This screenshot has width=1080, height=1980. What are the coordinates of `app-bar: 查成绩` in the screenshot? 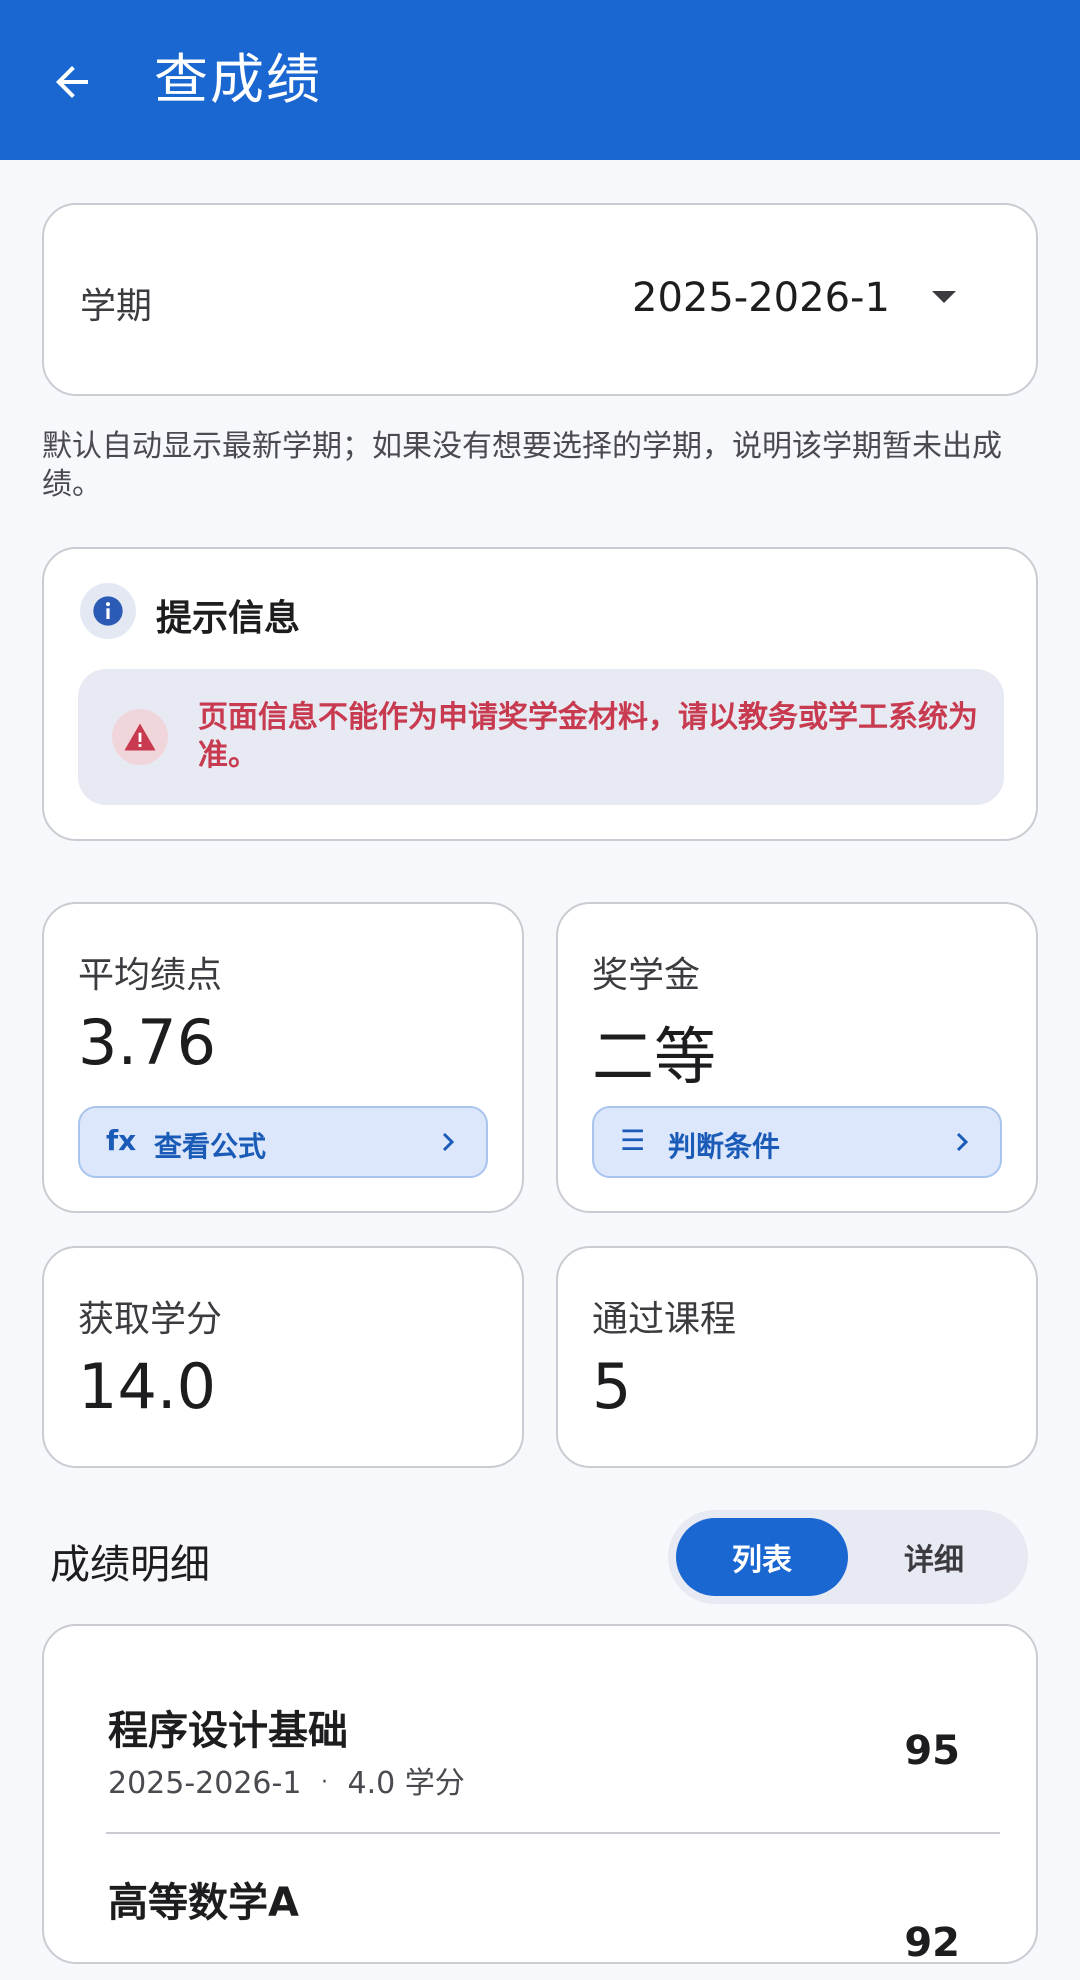 It's located at (540, 80).